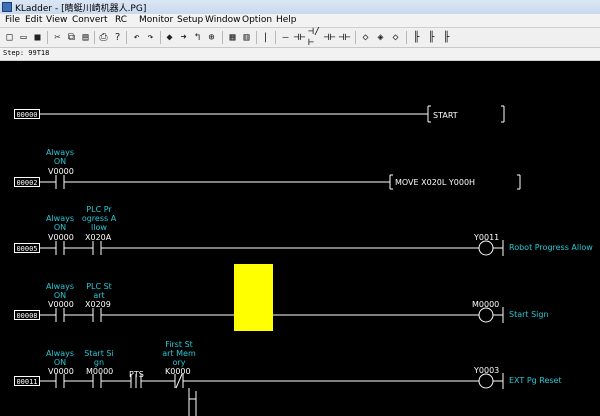 The height and width of the screenshot is (416, 600). I want to click on contact-comment-line: art Mem, so click(179, 353).